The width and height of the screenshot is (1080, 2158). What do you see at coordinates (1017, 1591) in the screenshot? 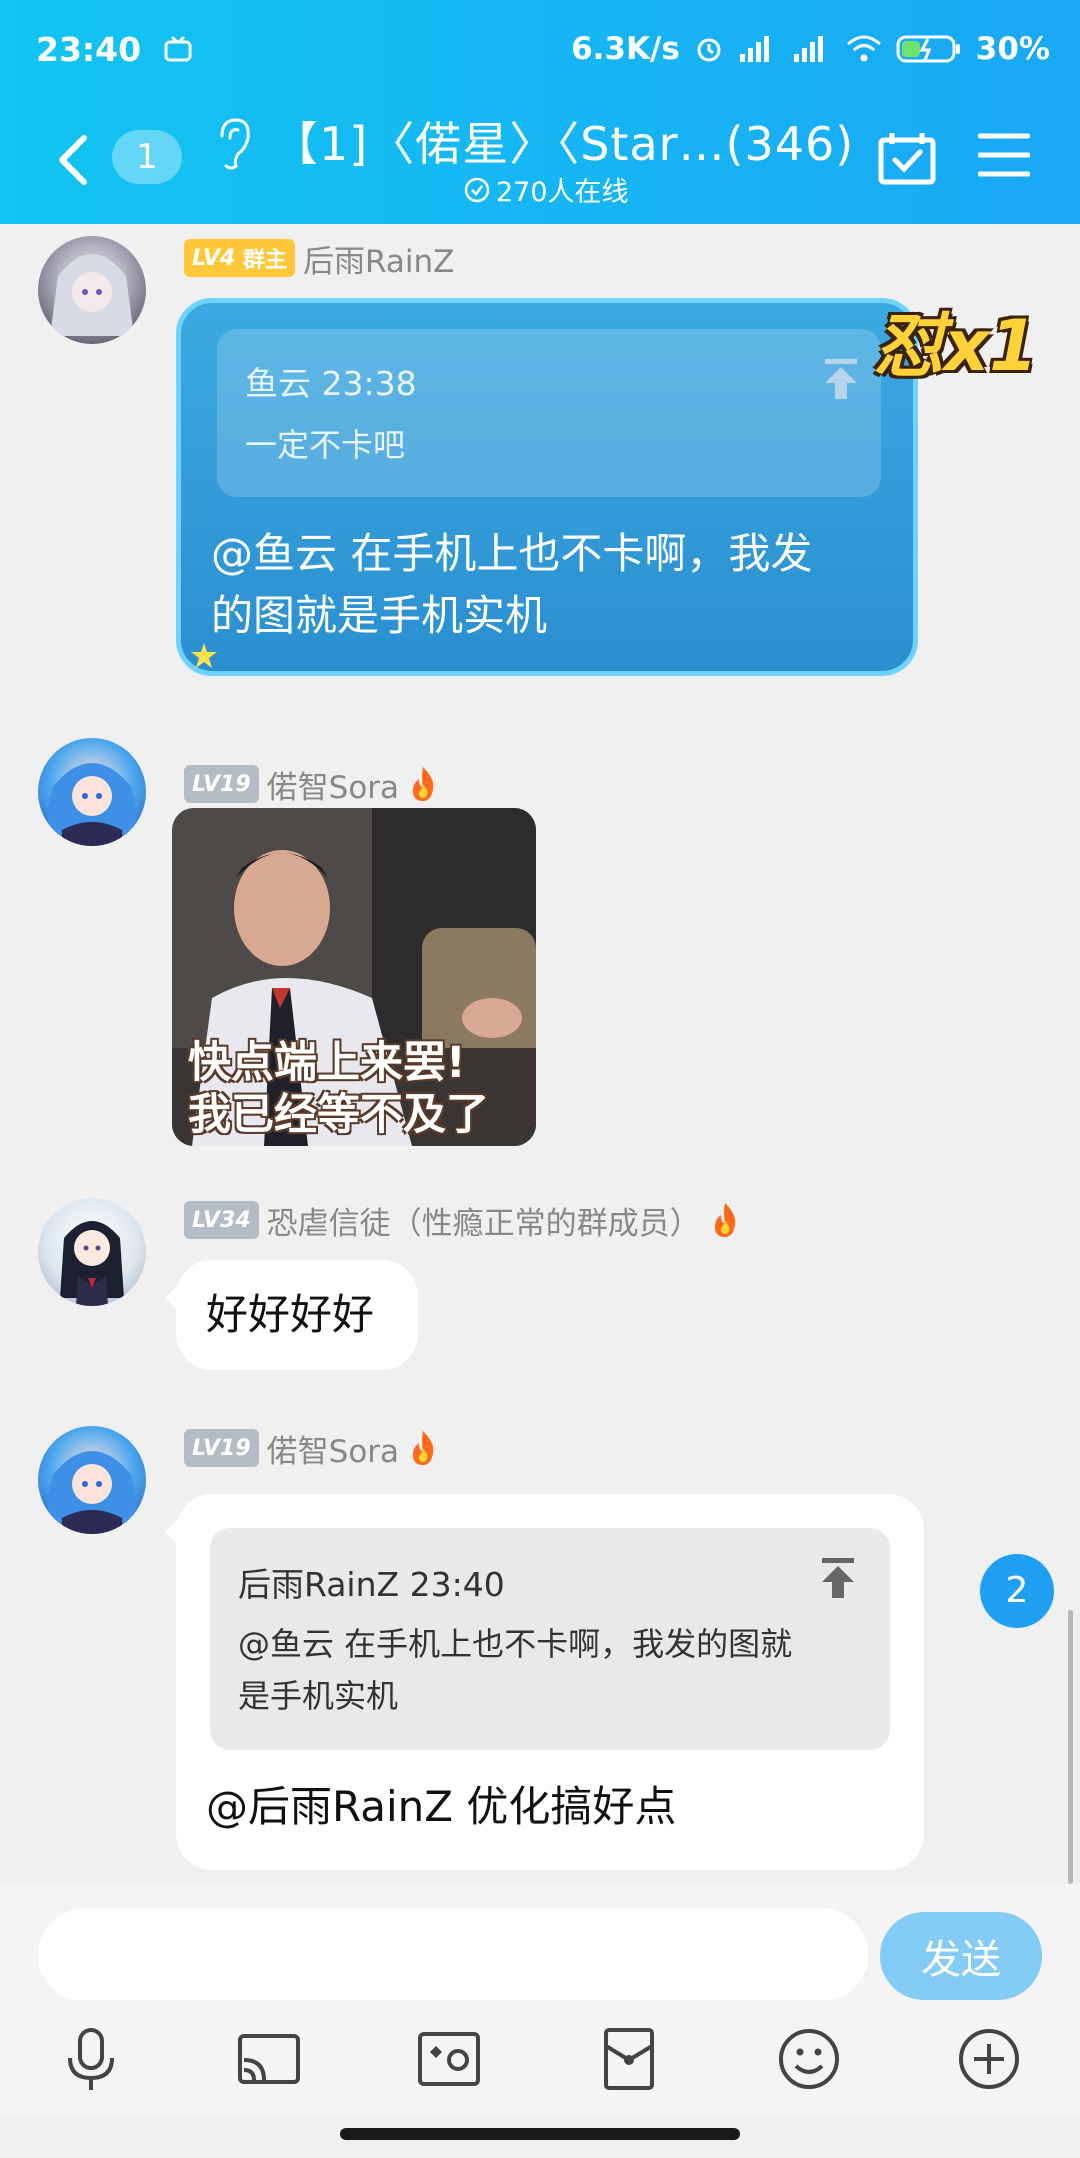
I see `new-messages-badge: 2` at bounding box center [1017, 1591].